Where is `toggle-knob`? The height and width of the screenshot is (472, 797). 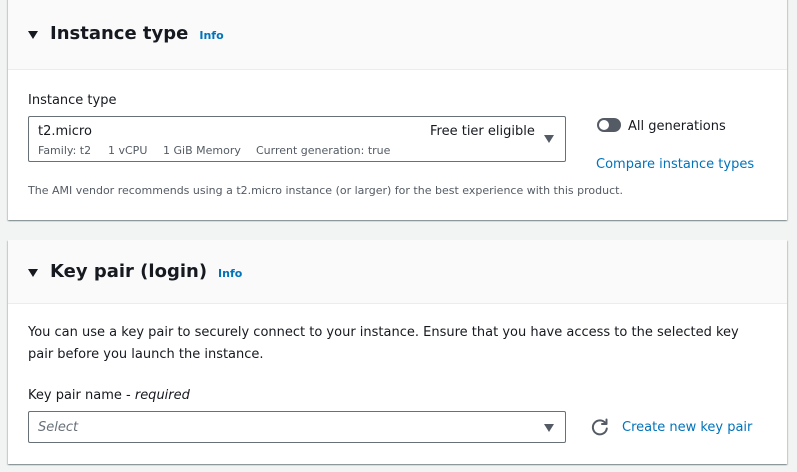
toggle-knob is located at coordinates (604, 125).